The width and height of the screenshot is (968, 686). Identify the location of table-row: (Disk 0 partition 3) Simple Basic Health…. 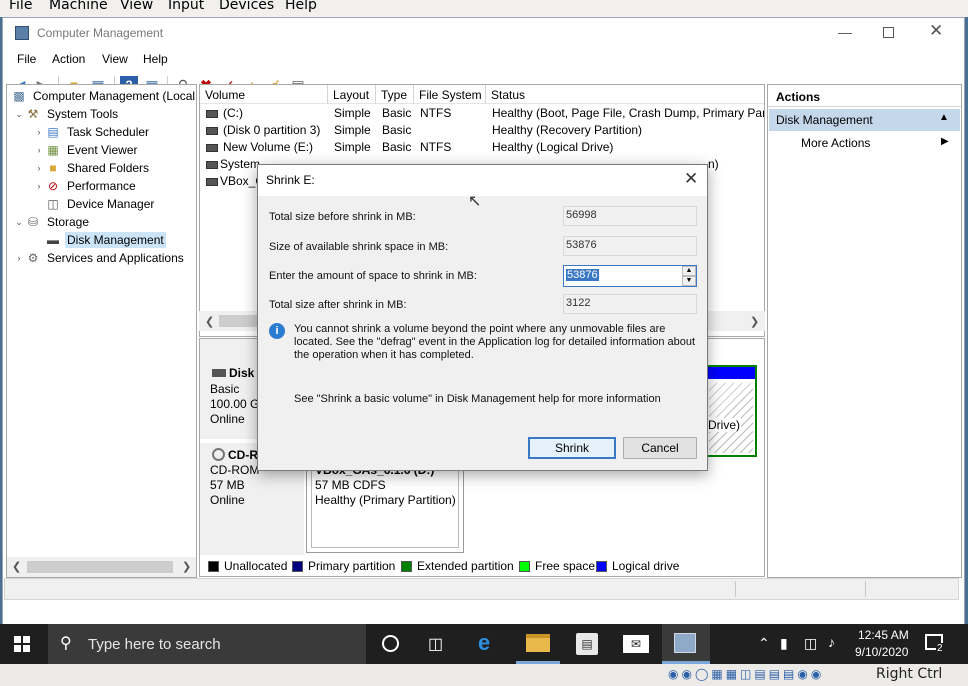
(482, 130).